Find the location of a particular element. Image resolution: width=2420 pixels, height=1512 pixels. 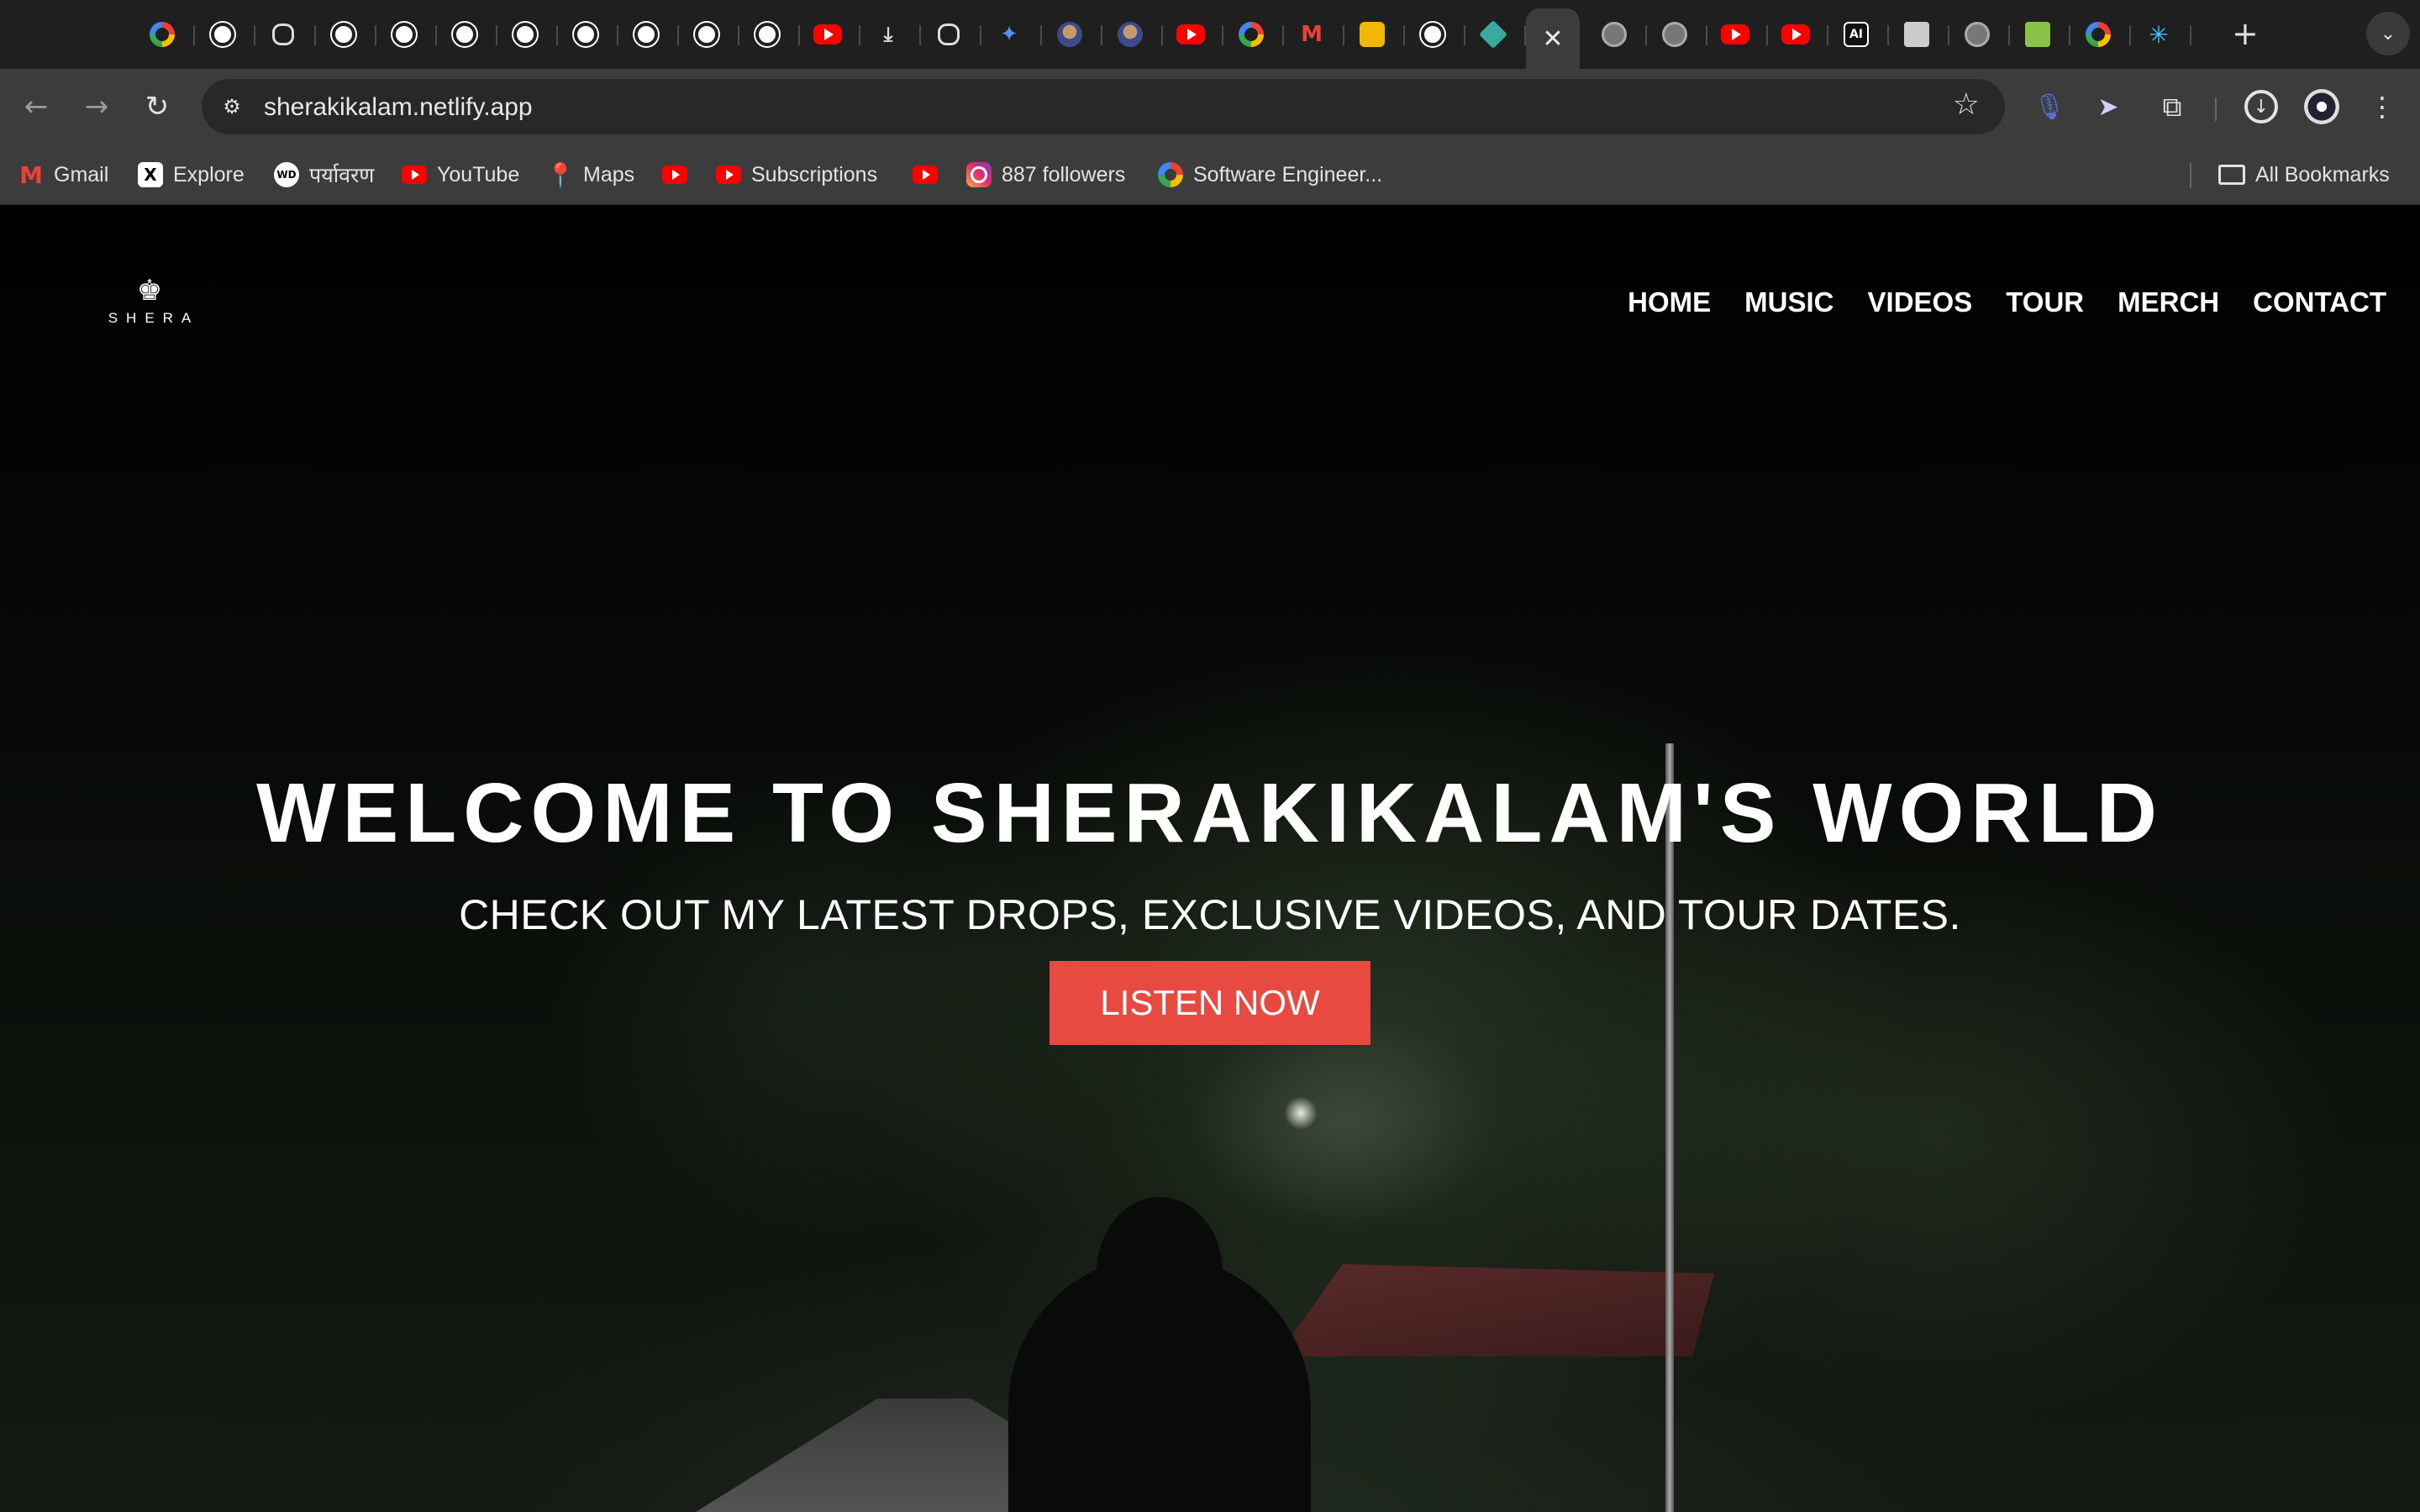

site-logo: ♚ SHERA is located at coordinates (149, 308).